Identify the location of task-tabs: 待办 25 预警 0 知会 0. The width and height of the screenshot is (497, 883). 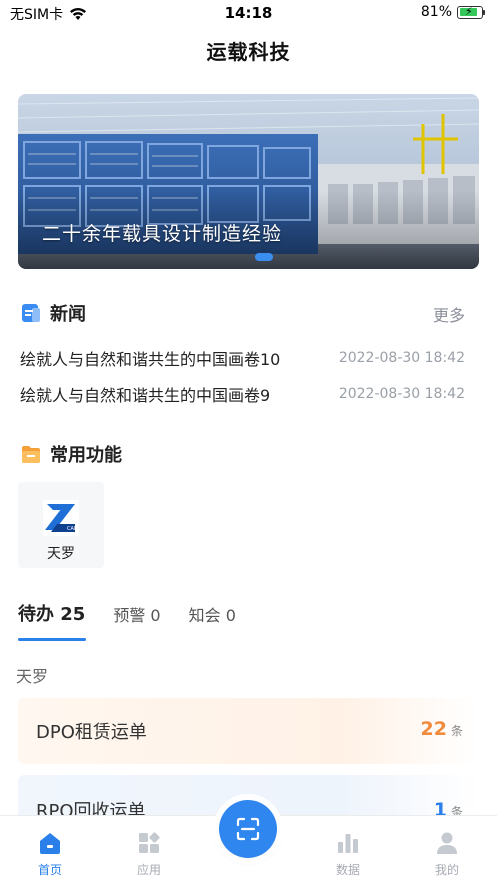
(127, 618).